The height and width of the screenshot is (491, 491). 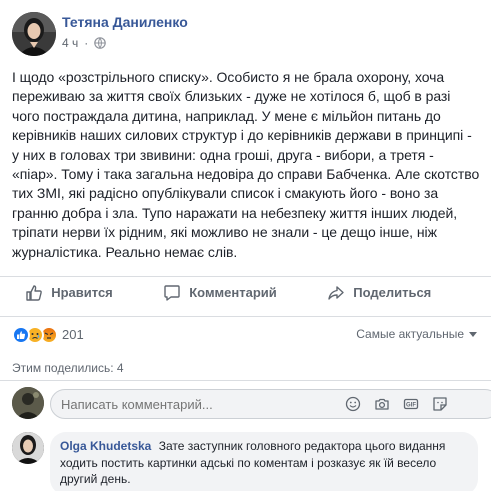 What do you see at coordinates (70, 43) in the screenshot?
I see `post-time: 4 ч` at bounding box center [70, 43].